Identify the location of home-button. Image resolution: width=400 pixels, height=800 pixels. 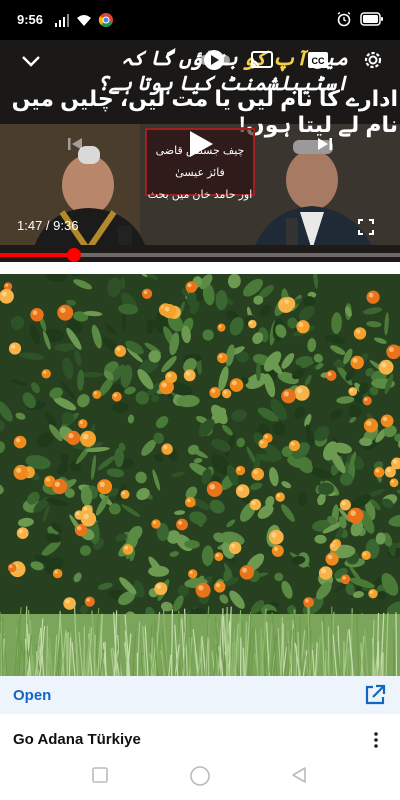
(200, 777).